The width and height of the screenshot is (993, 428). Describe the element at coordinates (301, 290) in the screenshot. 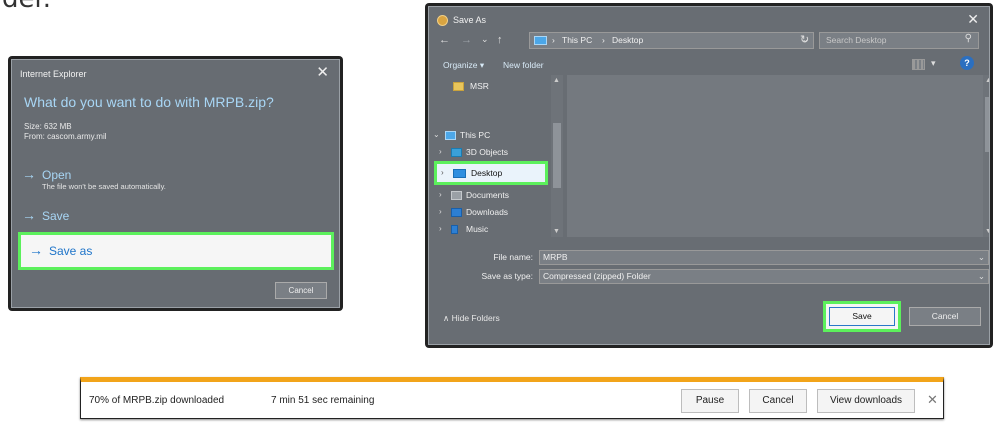

I see `ie-cancel-button: Cancel` at that location.